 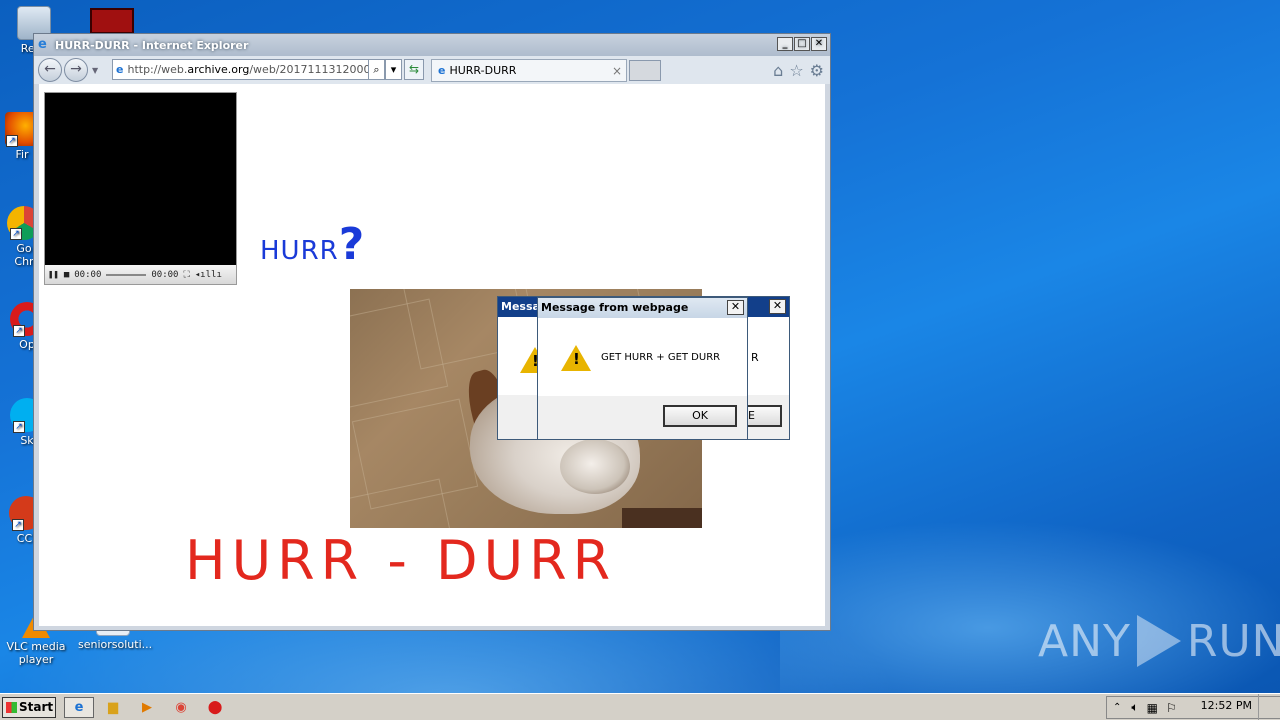 What do you see at coordinates (662, 518) in the screenshot?
I see `baseboard` at bounding box center [662, 518].